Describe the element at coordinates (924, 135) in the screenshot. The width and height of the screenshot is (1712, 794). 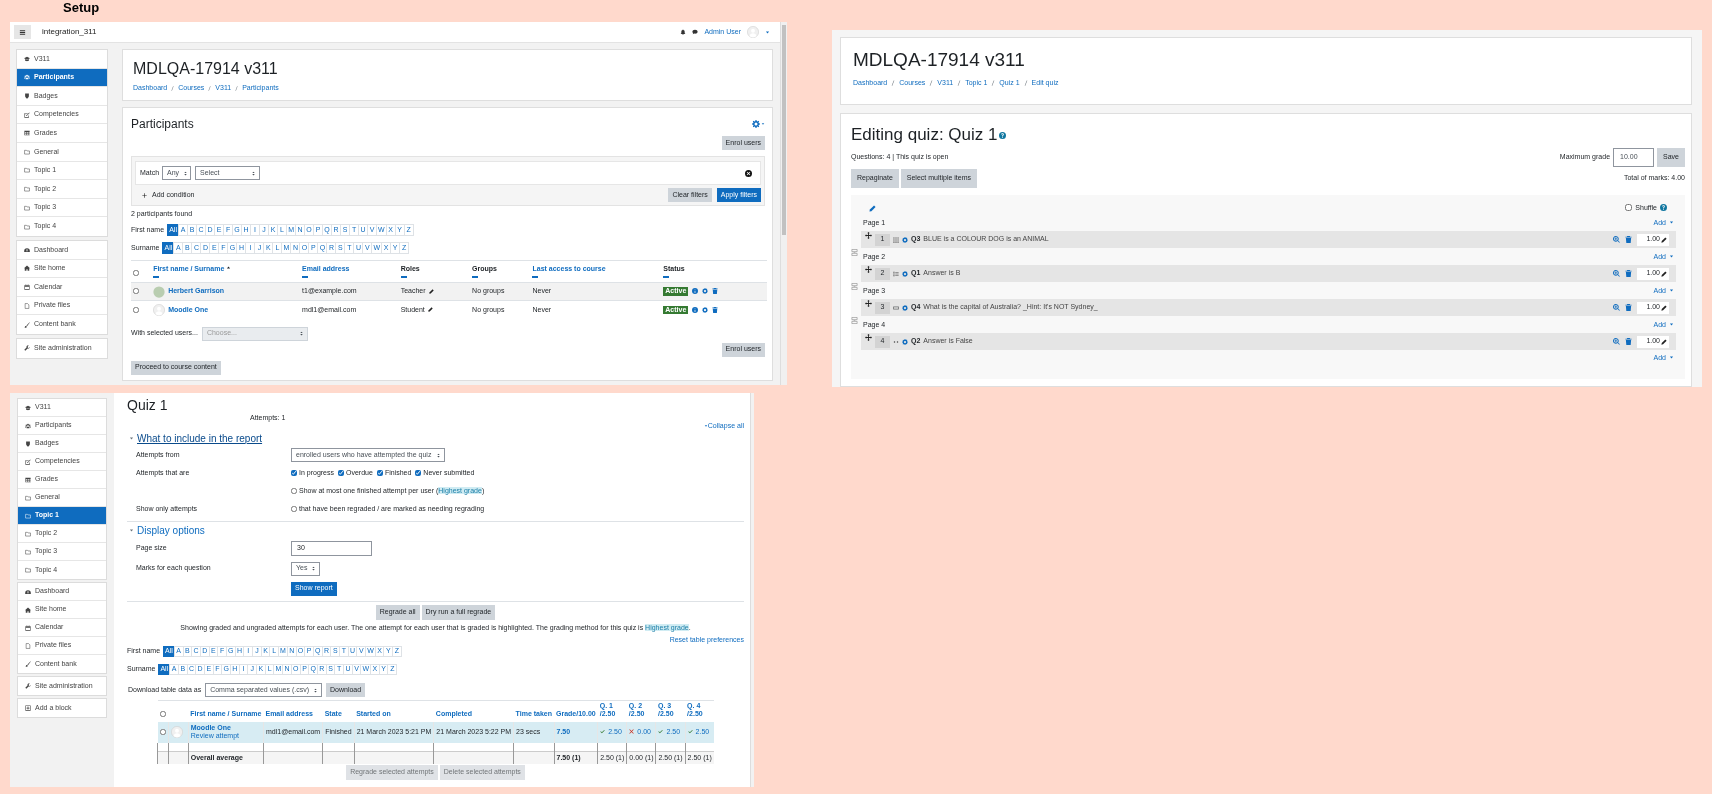
I see `page-title: Editing quiz: Quiz 1` at that location.